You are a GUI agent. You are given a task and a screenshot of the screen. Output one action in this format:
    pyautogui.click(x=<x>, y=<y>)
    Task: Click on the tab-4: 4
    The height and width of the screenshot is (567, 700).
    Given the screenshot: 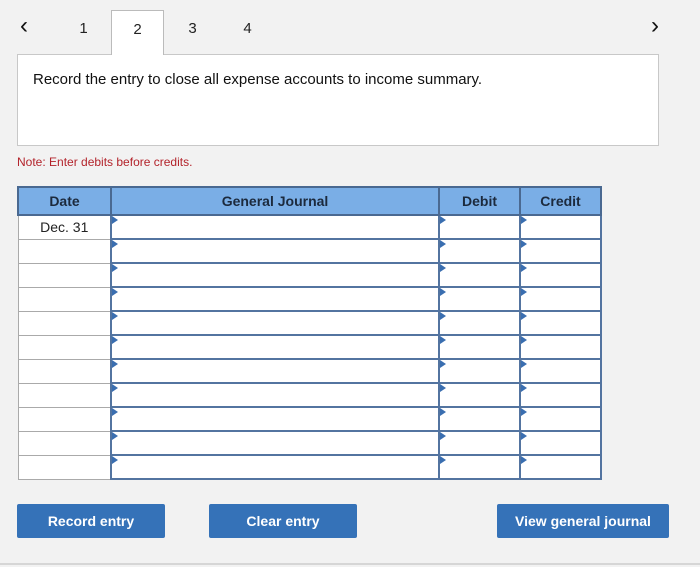 What is the action you would take?
    pyautogui.click(x=247, y=32)
    